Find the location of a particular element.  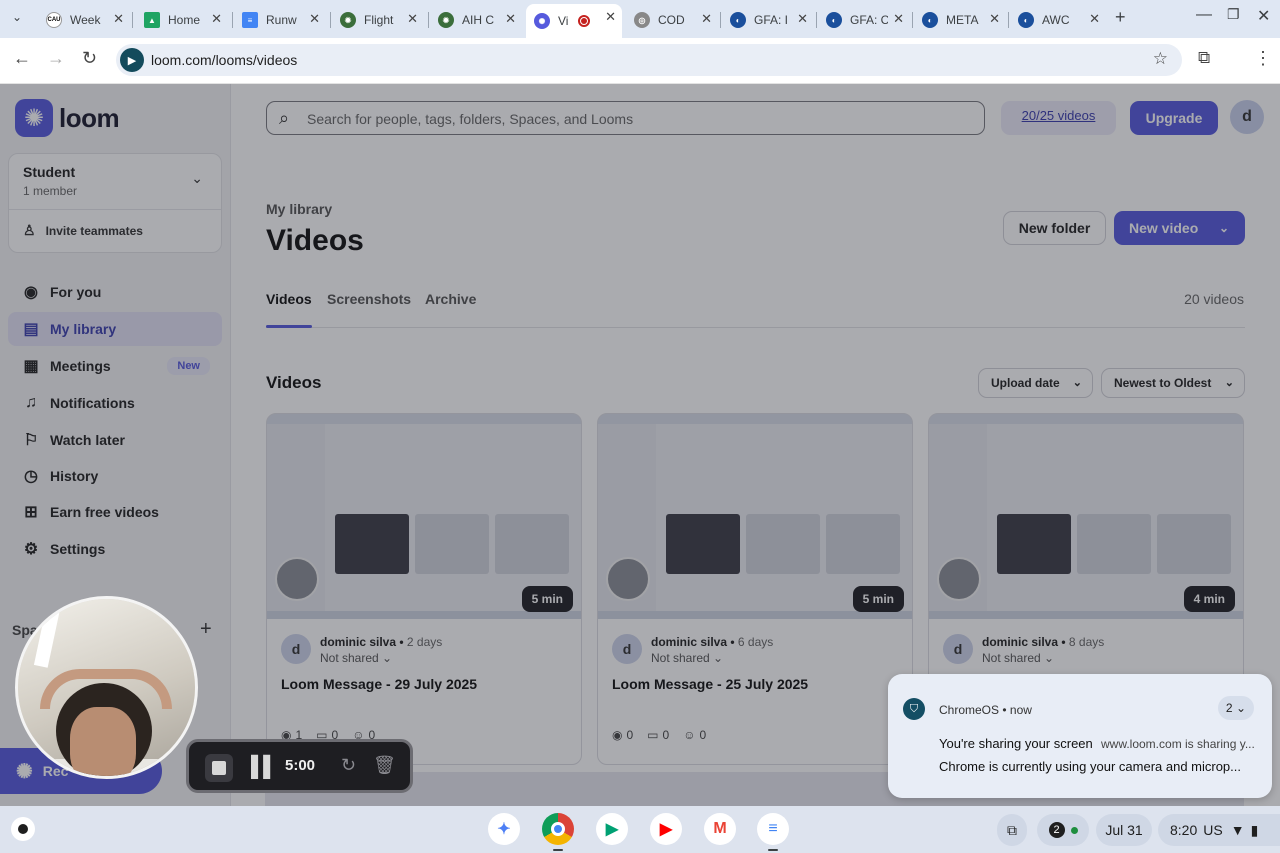

browser-tab: ≡ Runw ✕ is located at coordinates (280, 20).